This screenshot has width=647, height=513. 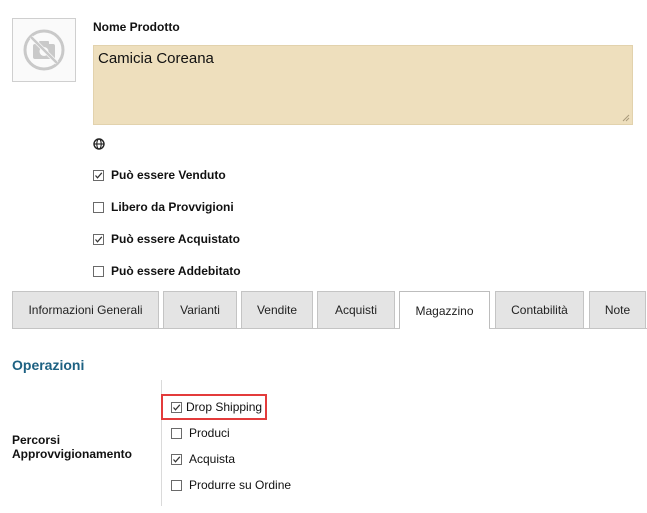 I want to click on tab-purchases: Acquisti, so click(x=356, y=309).